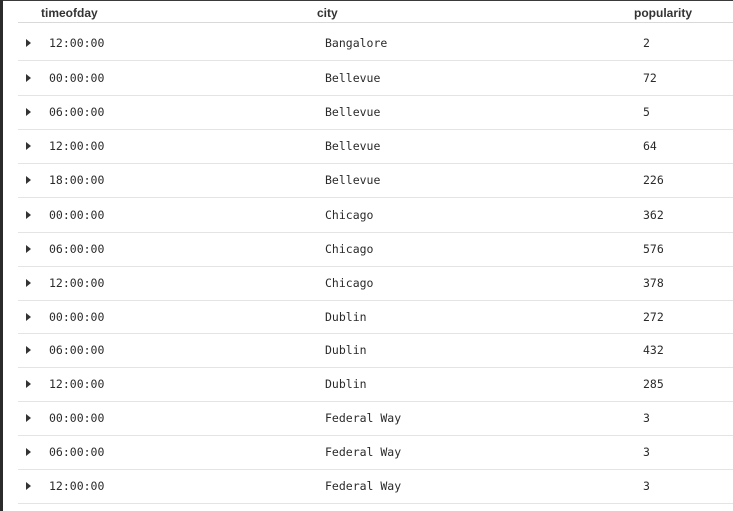  What do you see at coordinates (646, 112) in the screenshot?
I see `cell-popularity: 5` at bounding box center [646, 112].